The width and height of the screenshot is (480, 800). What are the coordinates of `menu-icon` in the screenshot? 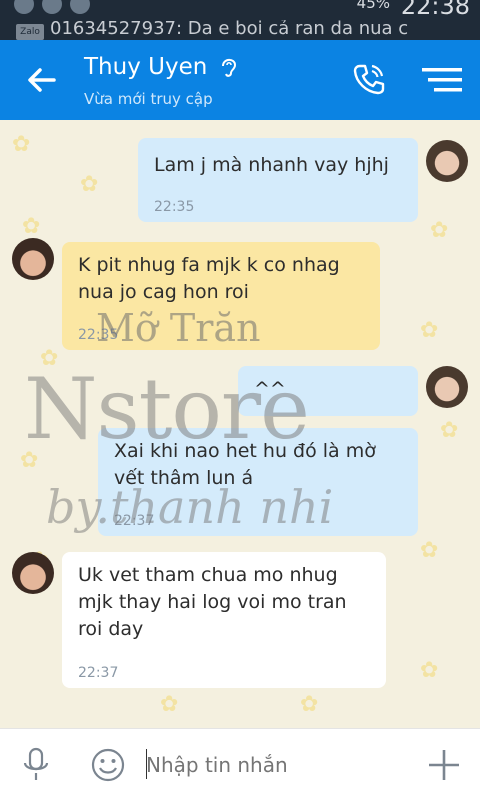 It's located at (442, 80).